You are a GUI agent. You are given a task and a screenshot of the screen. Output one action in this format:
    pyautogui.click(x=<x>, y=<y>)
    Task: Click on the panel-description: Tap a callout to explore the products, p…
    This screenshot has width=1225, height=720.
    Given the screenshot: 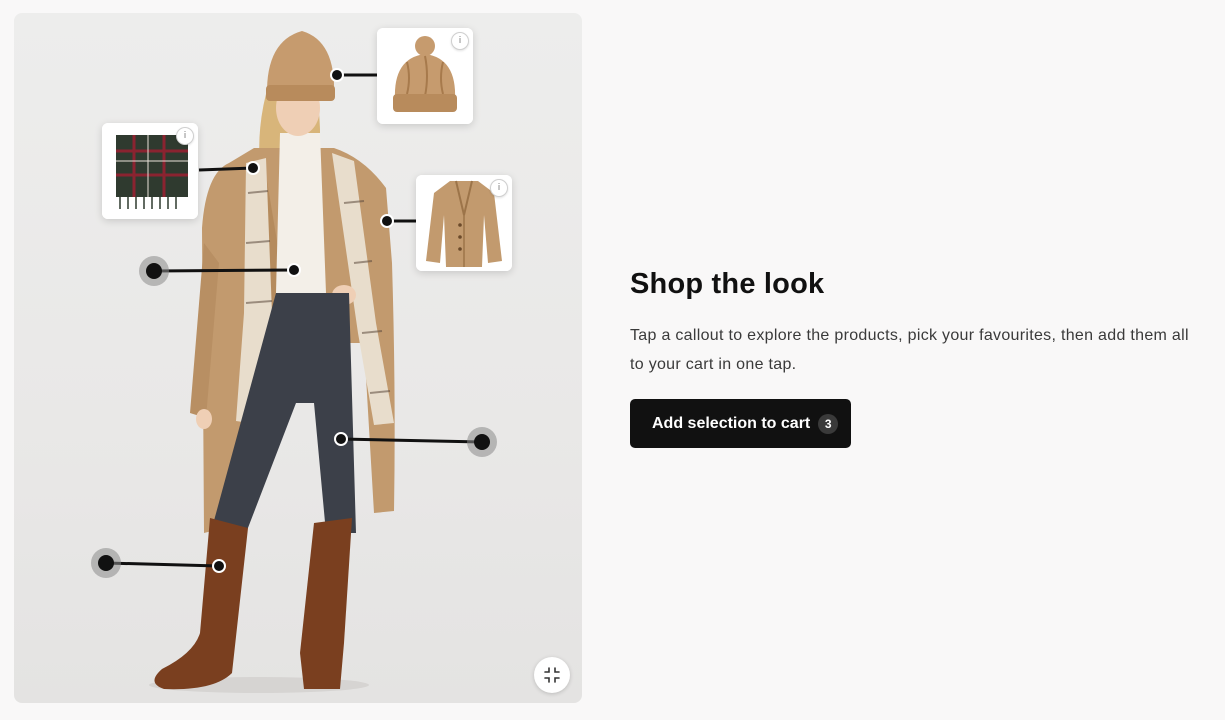 What is the action you would take?
    pyautogui.click(x=909, y=350)
    